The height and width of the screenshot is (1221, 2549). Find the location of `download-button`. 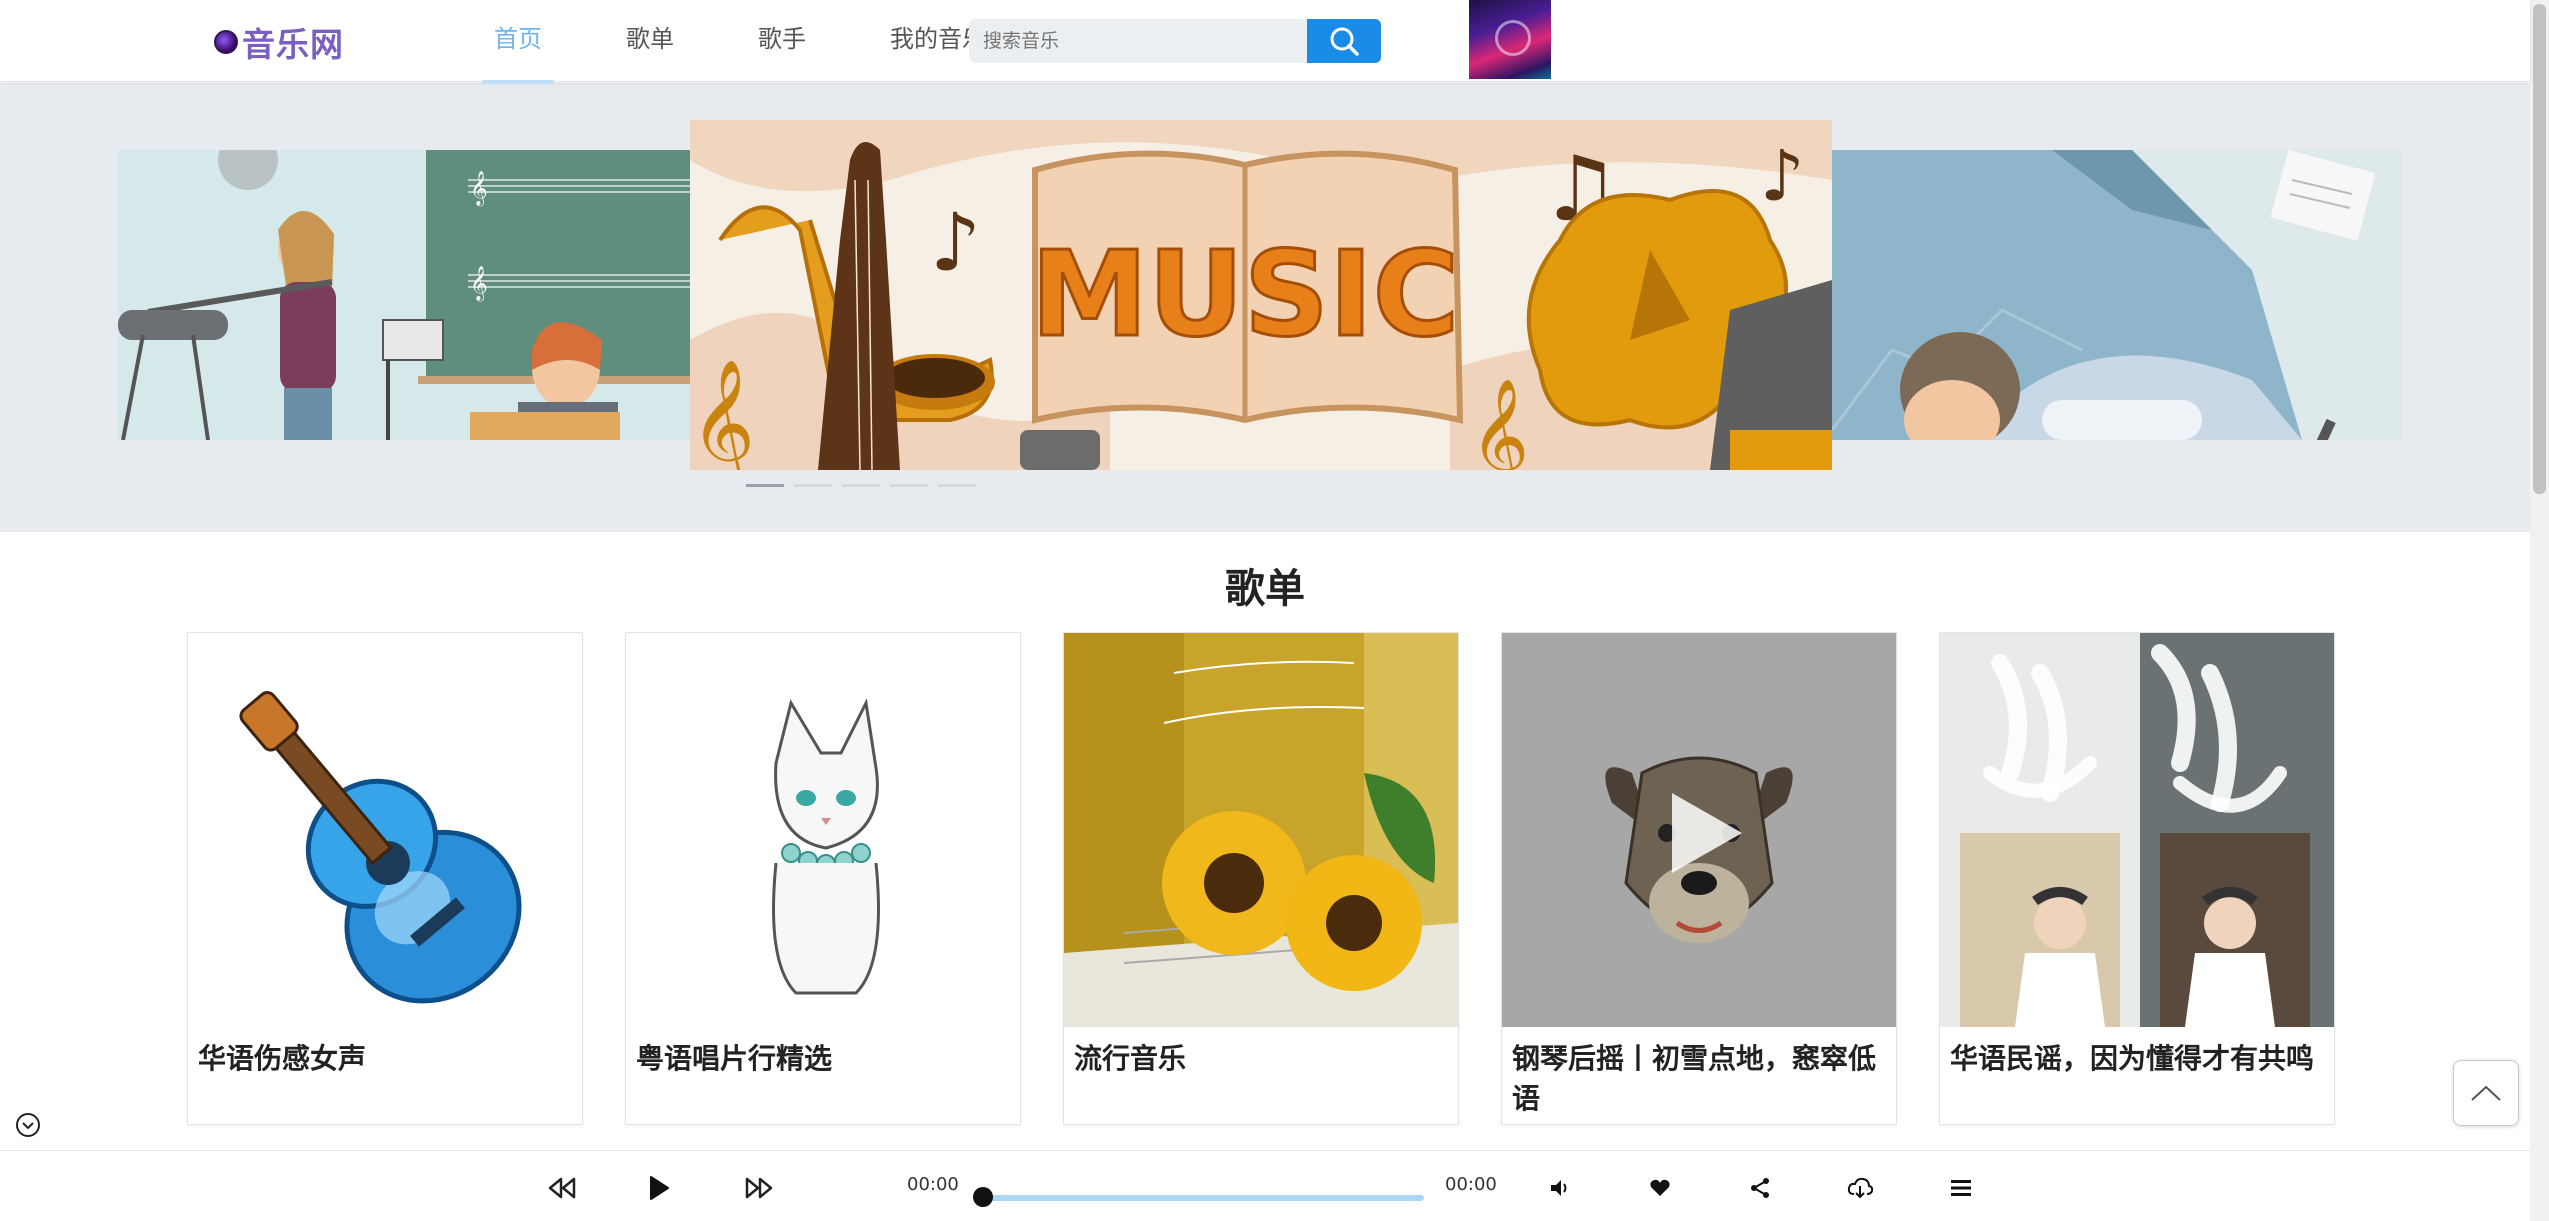

download-button is located at coordinates (1860, 1188).